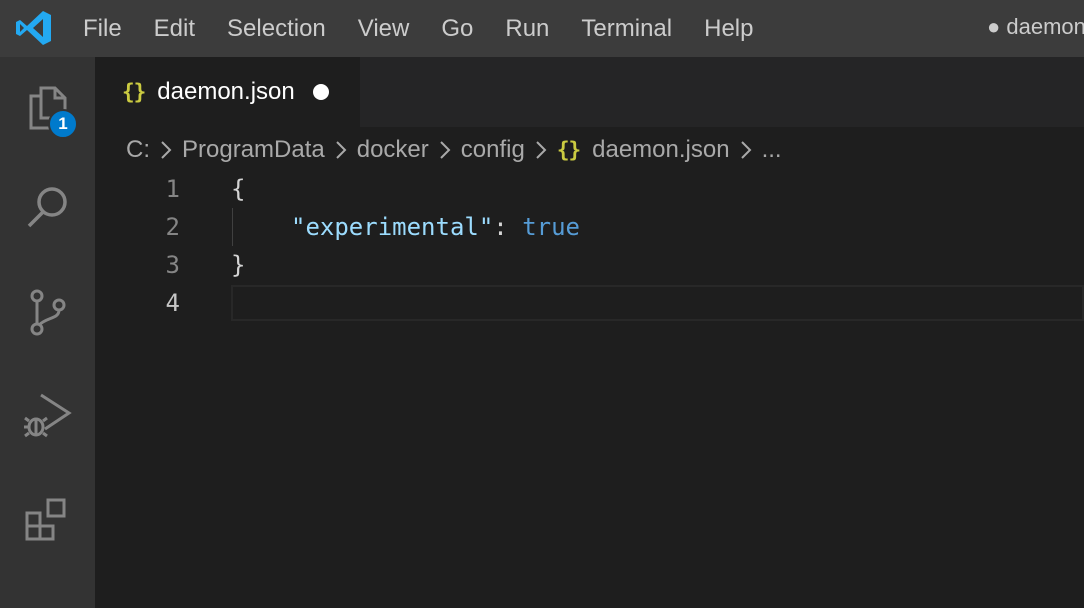  I want to click on line-number: 4, so click(172, 303).